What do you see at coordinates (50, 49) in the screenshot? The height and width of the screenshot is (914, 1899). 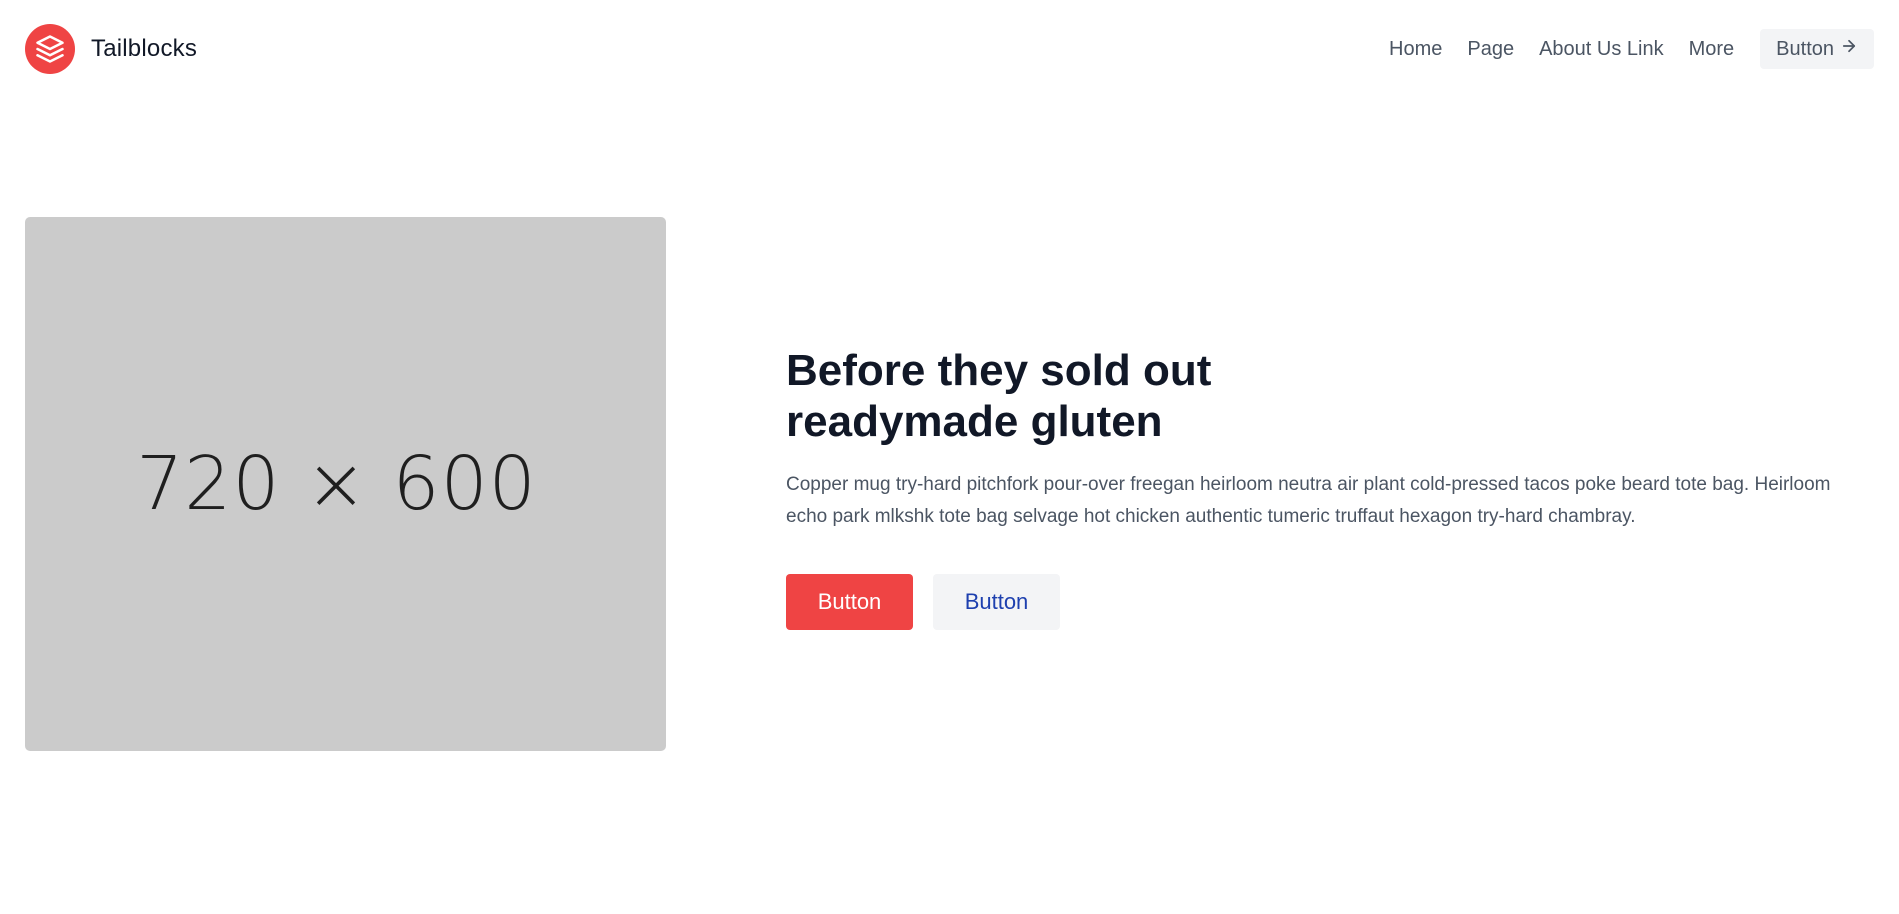 I see `stacked-layers-icon` at bounding box center [50, 49].